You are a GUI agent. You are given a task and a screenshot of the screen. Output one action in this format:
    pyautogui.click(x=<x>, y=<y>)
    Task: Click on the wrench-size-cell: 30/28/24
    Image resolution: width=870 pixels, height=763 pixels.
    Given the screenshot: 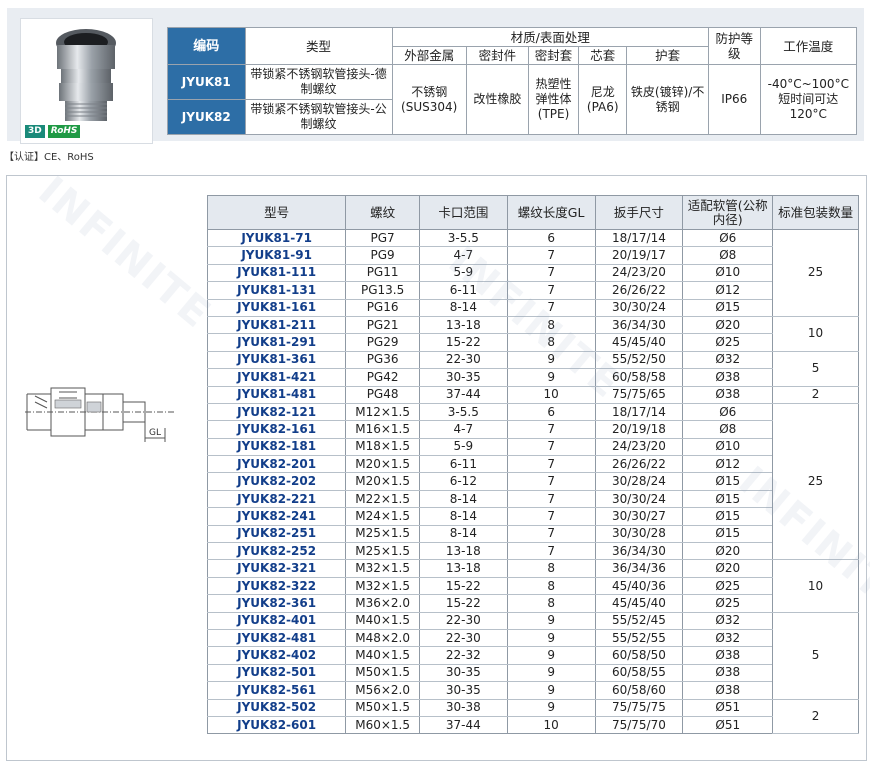 What is the action you would take?
    pyautogui.click(x=639, y=481)
    